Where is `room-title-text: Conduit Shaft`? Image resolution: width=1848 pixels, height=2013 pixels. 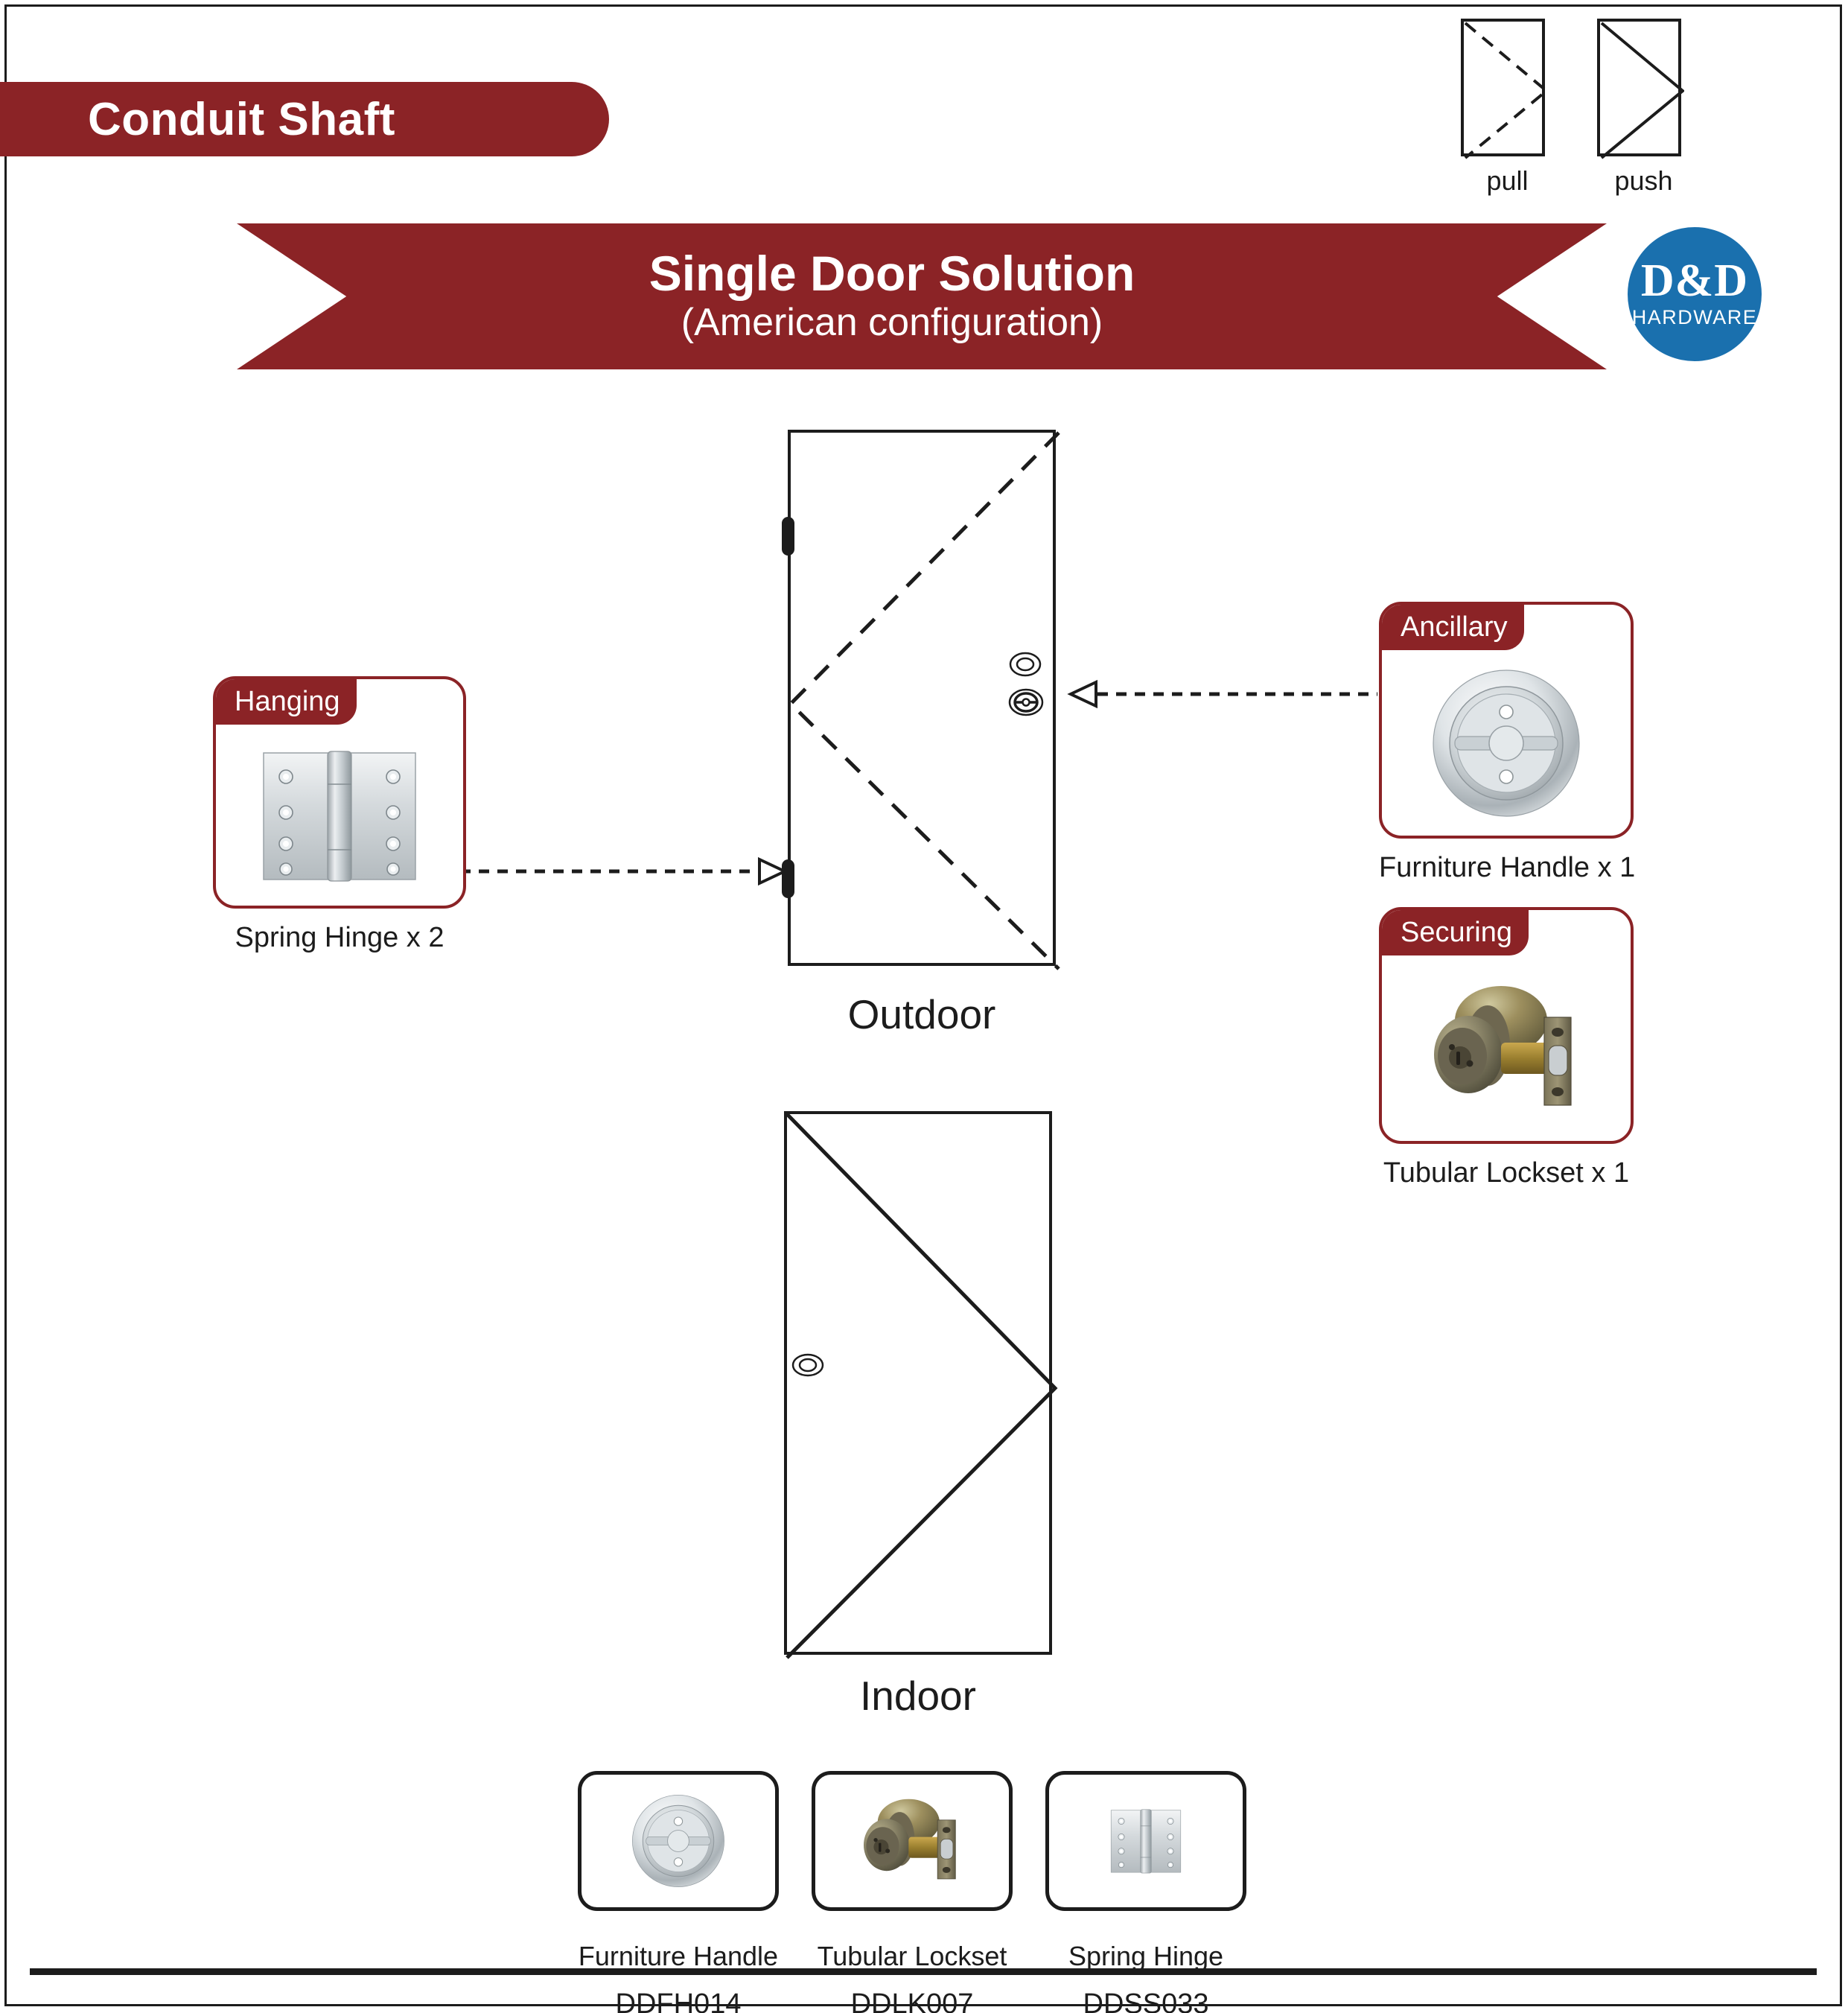
room-title-text: Conduit Shaft is located at coordinates (241, 119).